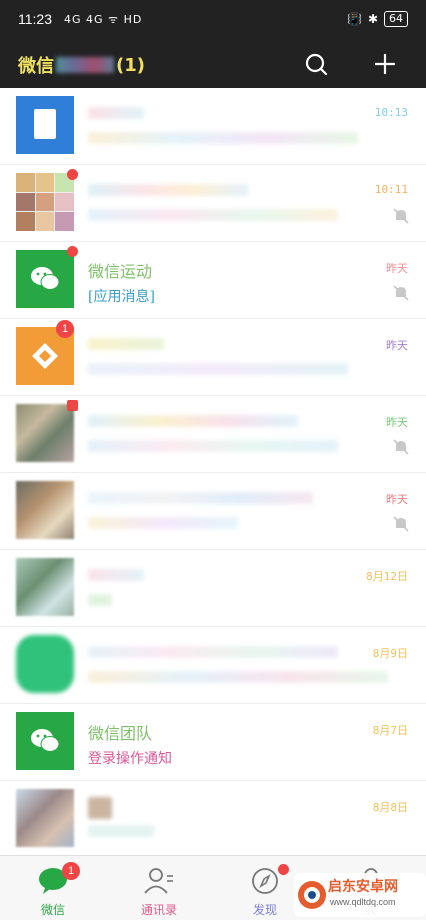 The width and height of the screenshot is (426, 920). What do you see at coordinates (65, 329) in the screenshot?
I see `unread-badge: 1` at bounding box center [65, 329].